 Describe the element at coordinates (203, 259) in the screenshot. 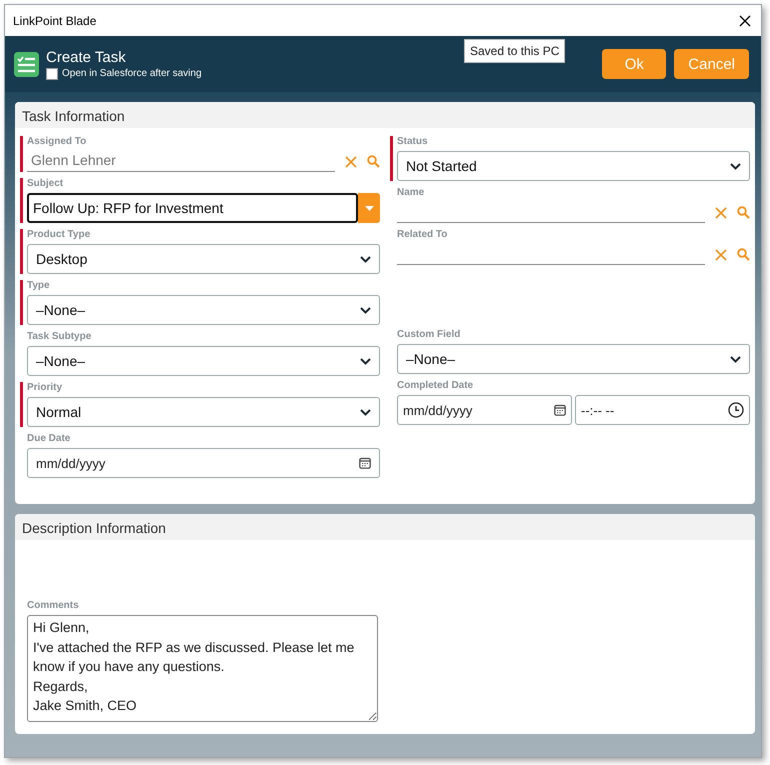

I see `dropdown: Desktop` at that location.